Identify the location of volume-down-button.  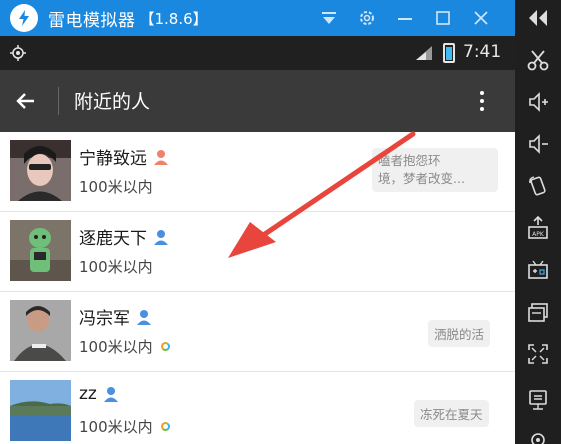
(538, 144).